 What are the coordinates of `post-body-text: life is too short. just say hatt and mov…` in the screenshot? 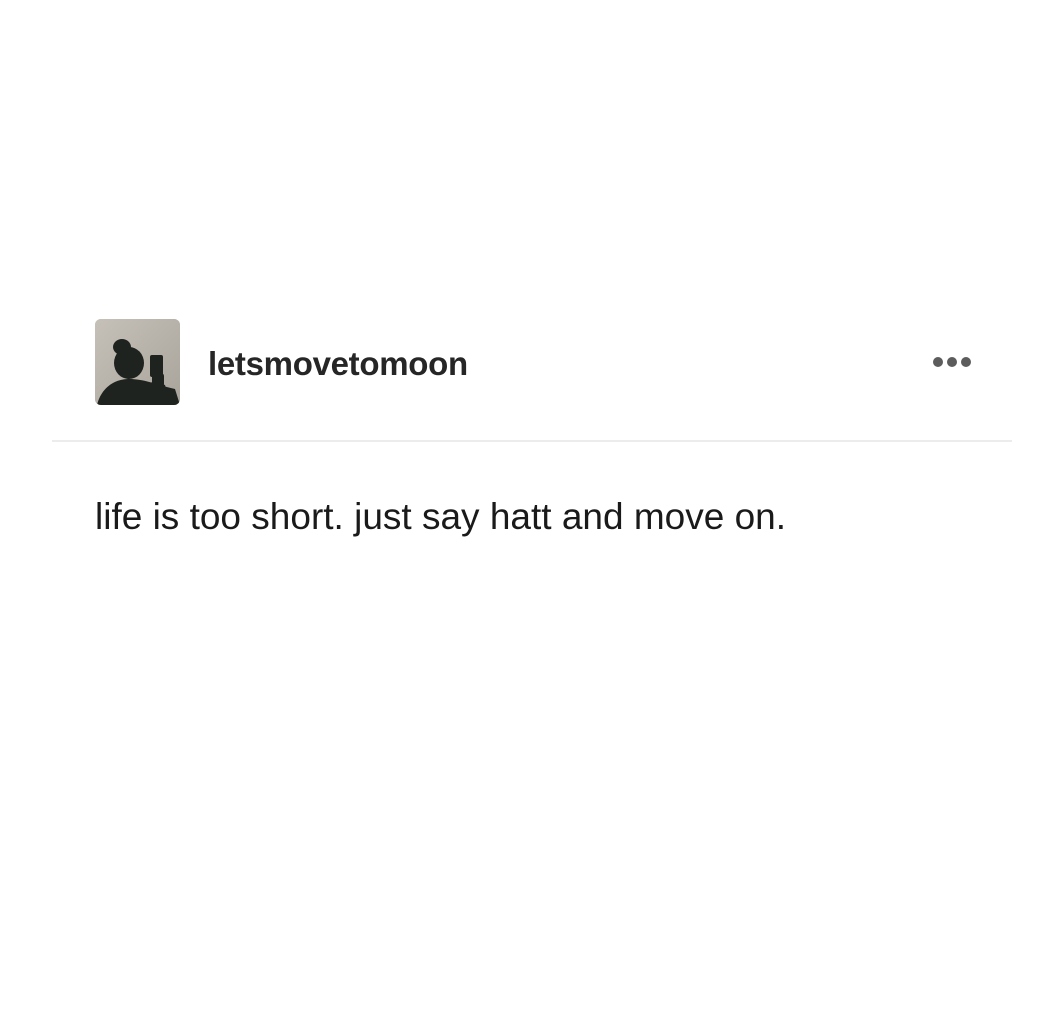 It's located at (441, 516).